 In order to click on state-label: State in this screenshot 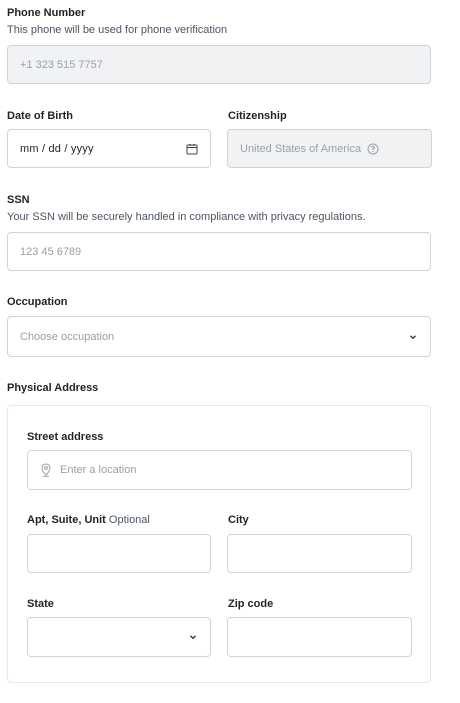, I will do `click(40, 604)`.